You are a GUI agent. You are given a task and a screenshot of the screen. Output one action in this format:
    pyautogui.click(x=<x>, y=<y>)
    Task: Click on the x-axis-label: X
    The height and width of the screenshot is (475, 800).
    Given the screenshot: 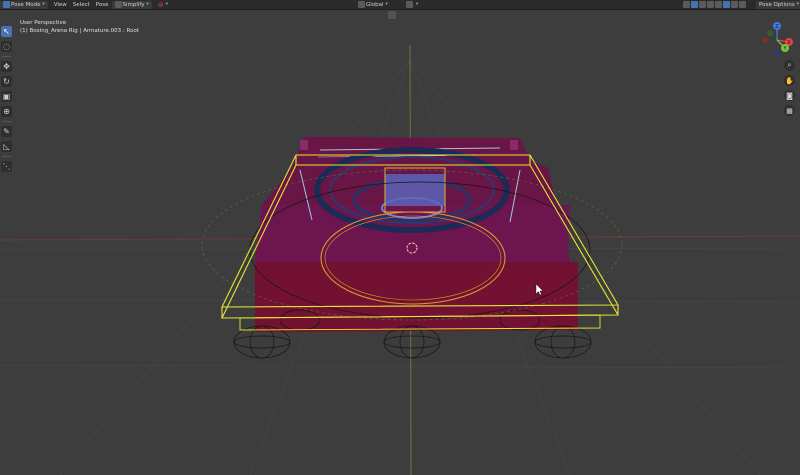 What is the action you would take?
    pyautogui.click(x=789, y=43)
    